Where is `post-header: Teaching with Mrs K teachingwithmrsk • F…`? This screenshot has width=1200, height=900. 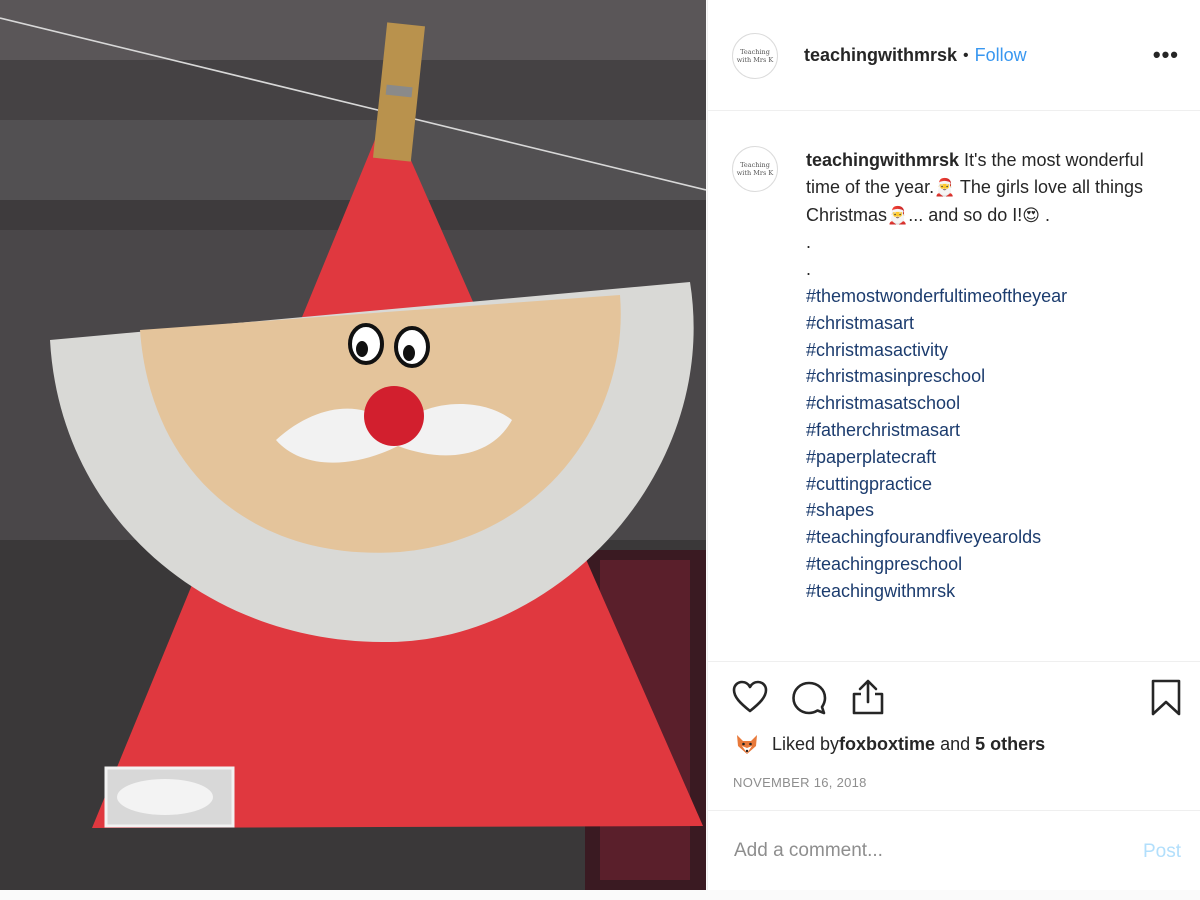 post-header: Teaching with Mrs K teachingwithmrsk • F… is located at coordinates (954, 55).